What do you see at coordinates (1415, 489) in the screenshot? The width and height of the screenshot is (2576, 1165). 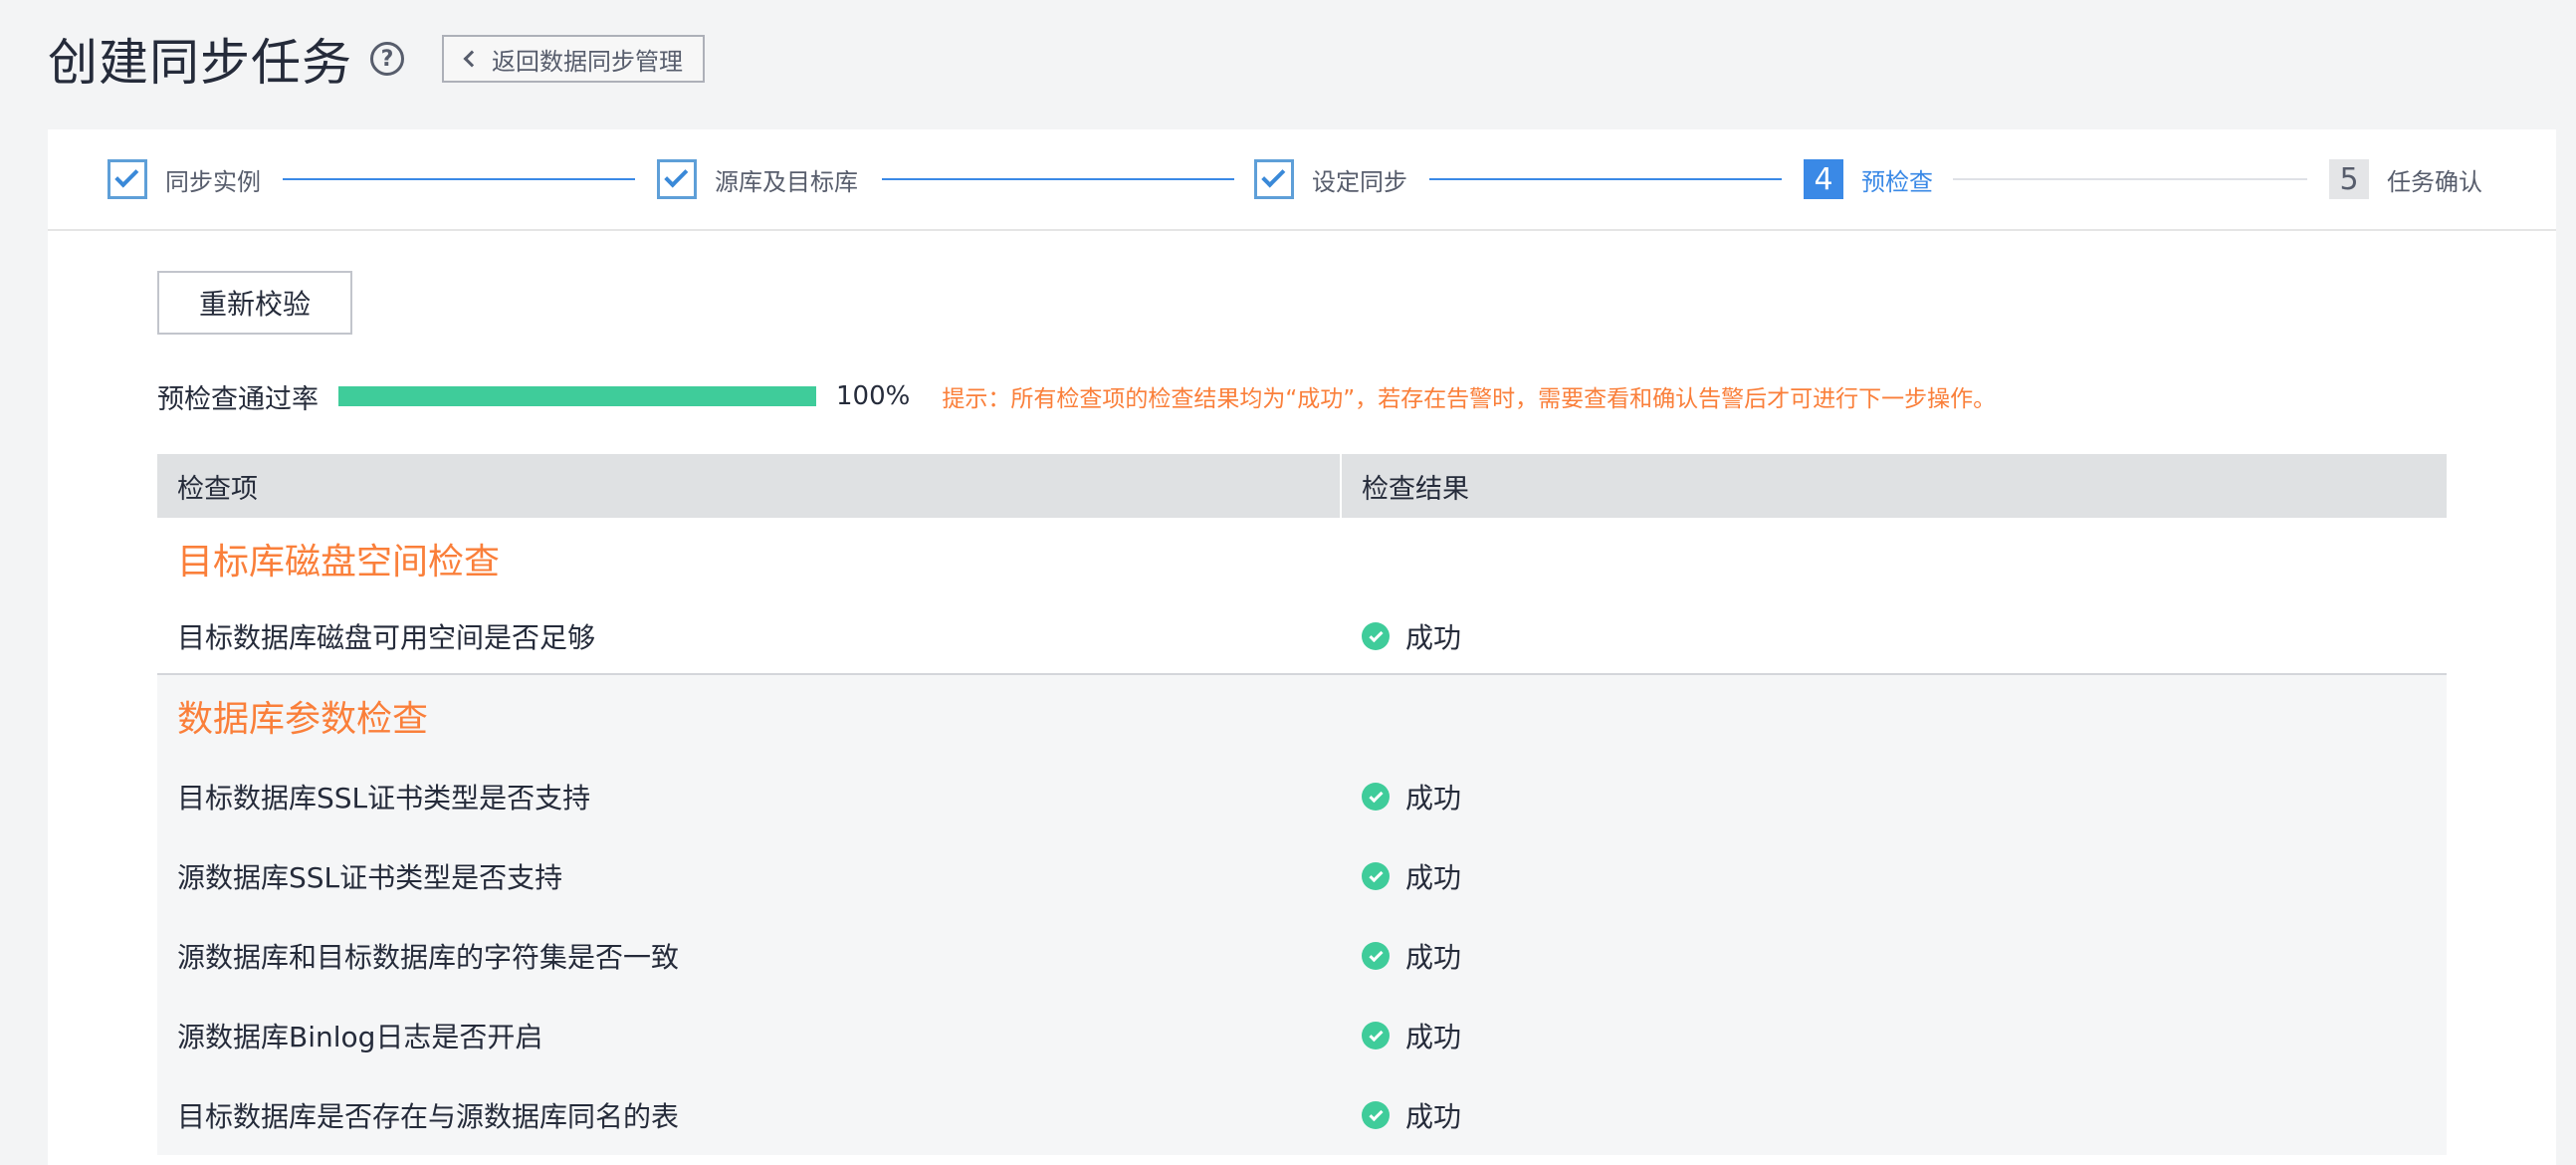 I see `column-header-check-result: 检查结果` at bounding box center [1415, 489].